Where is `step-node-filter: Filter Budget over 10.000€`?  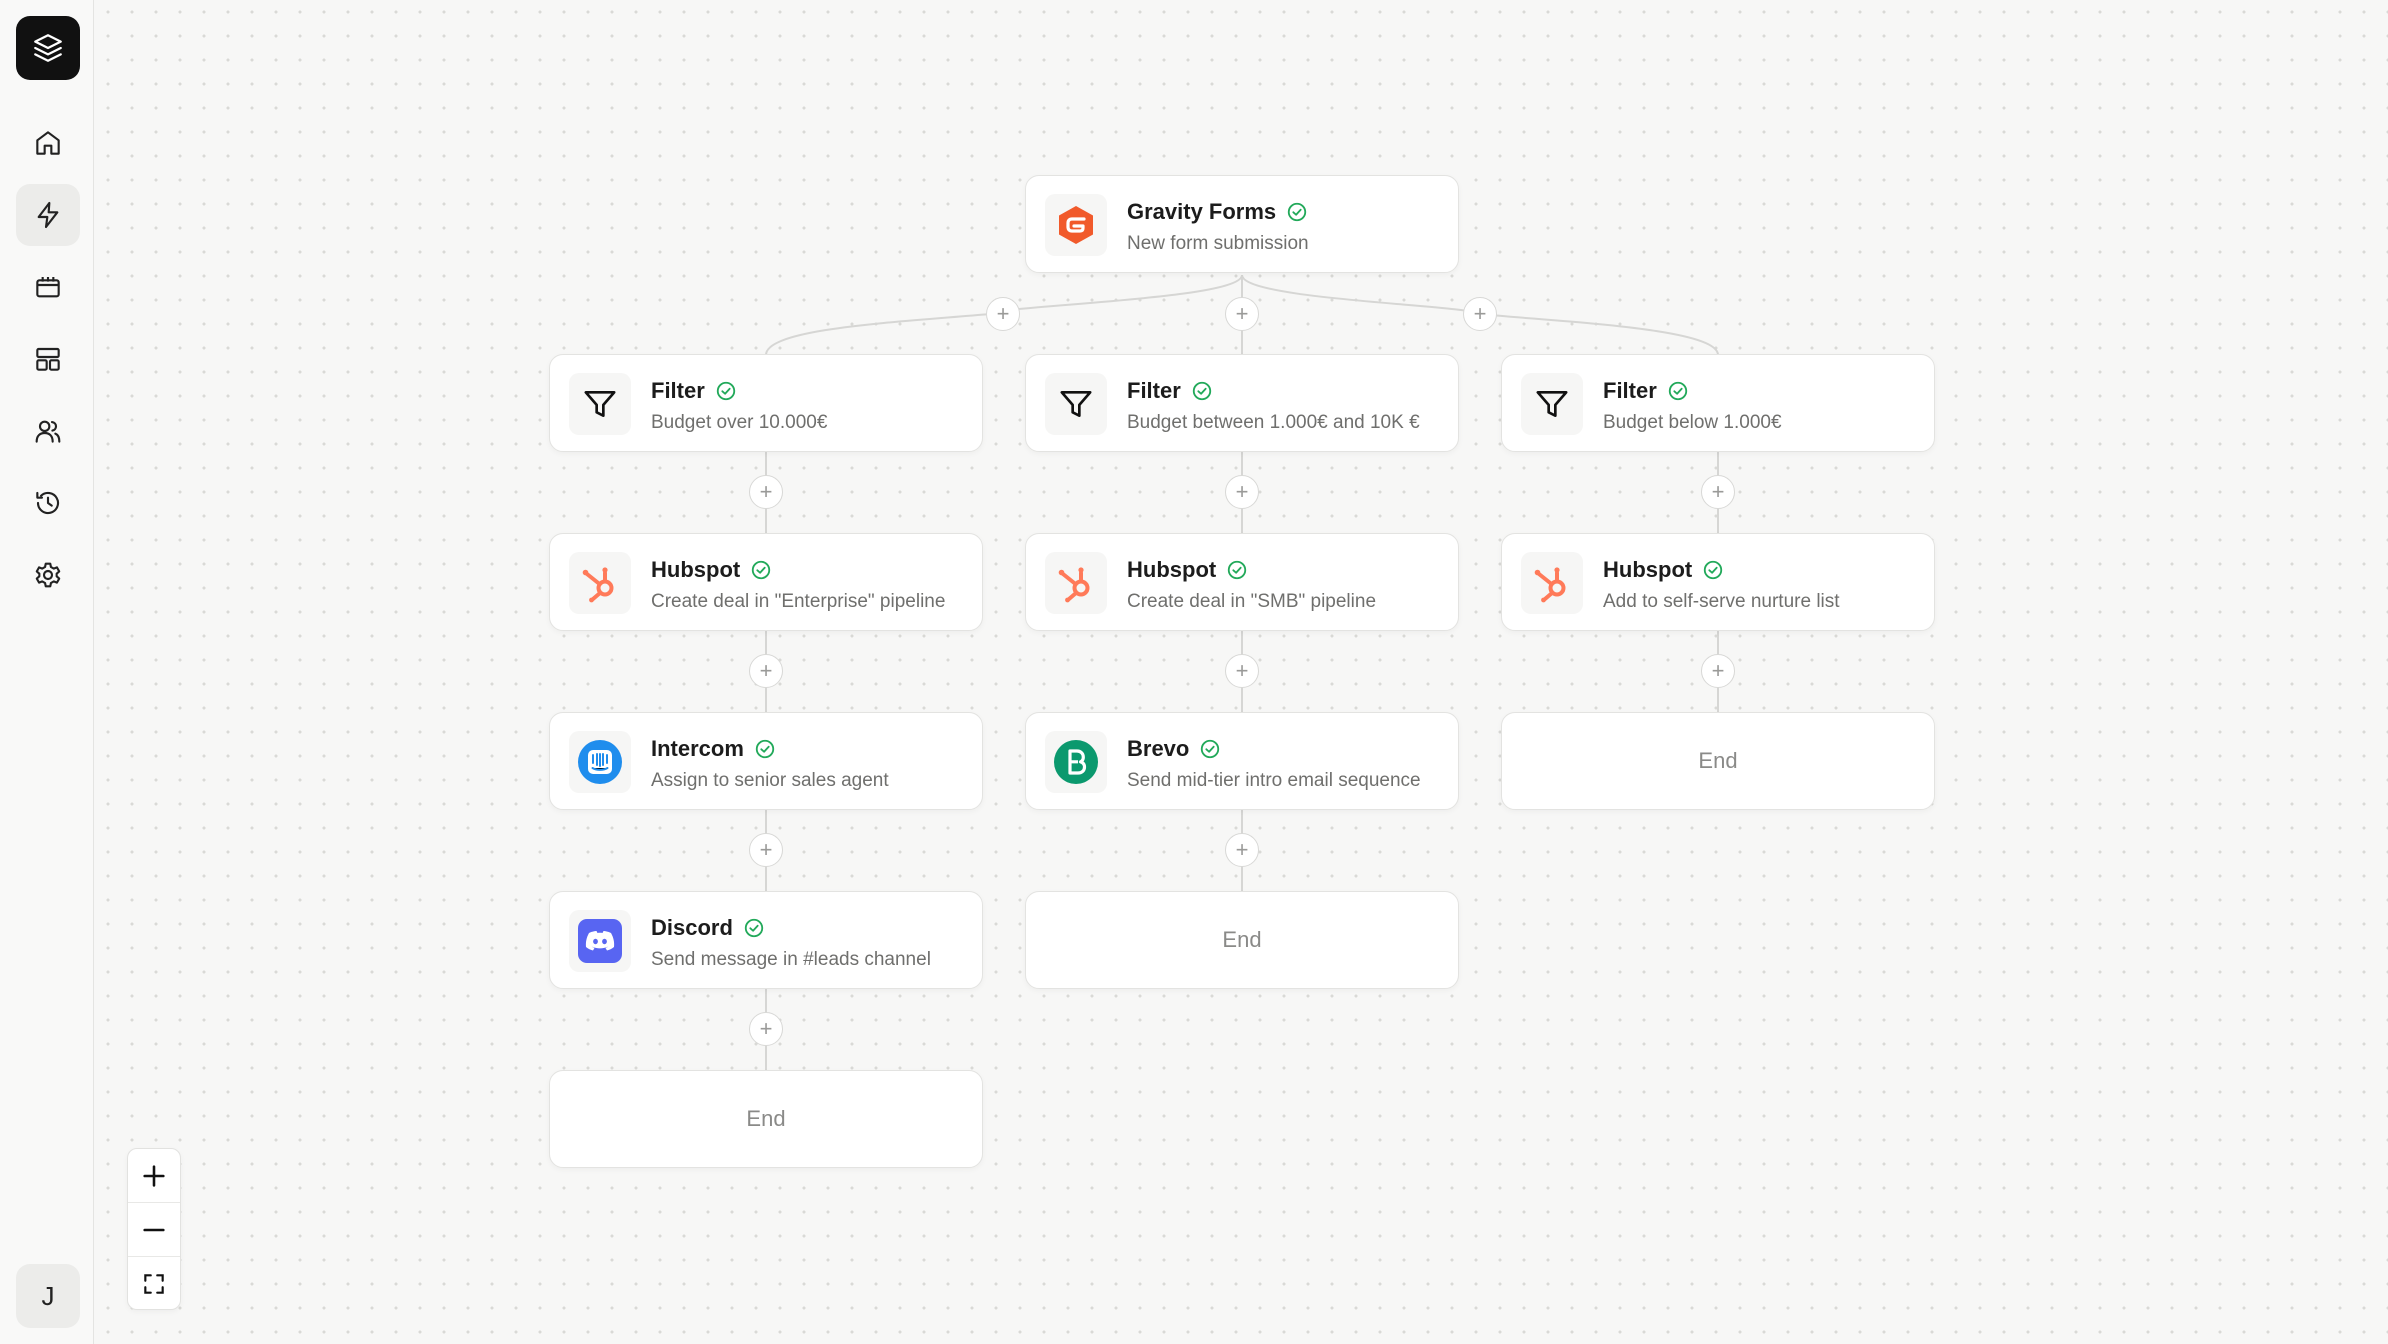 step-node-filter: Filter Budget over 10.000€ is located at coordinates (766, 403).